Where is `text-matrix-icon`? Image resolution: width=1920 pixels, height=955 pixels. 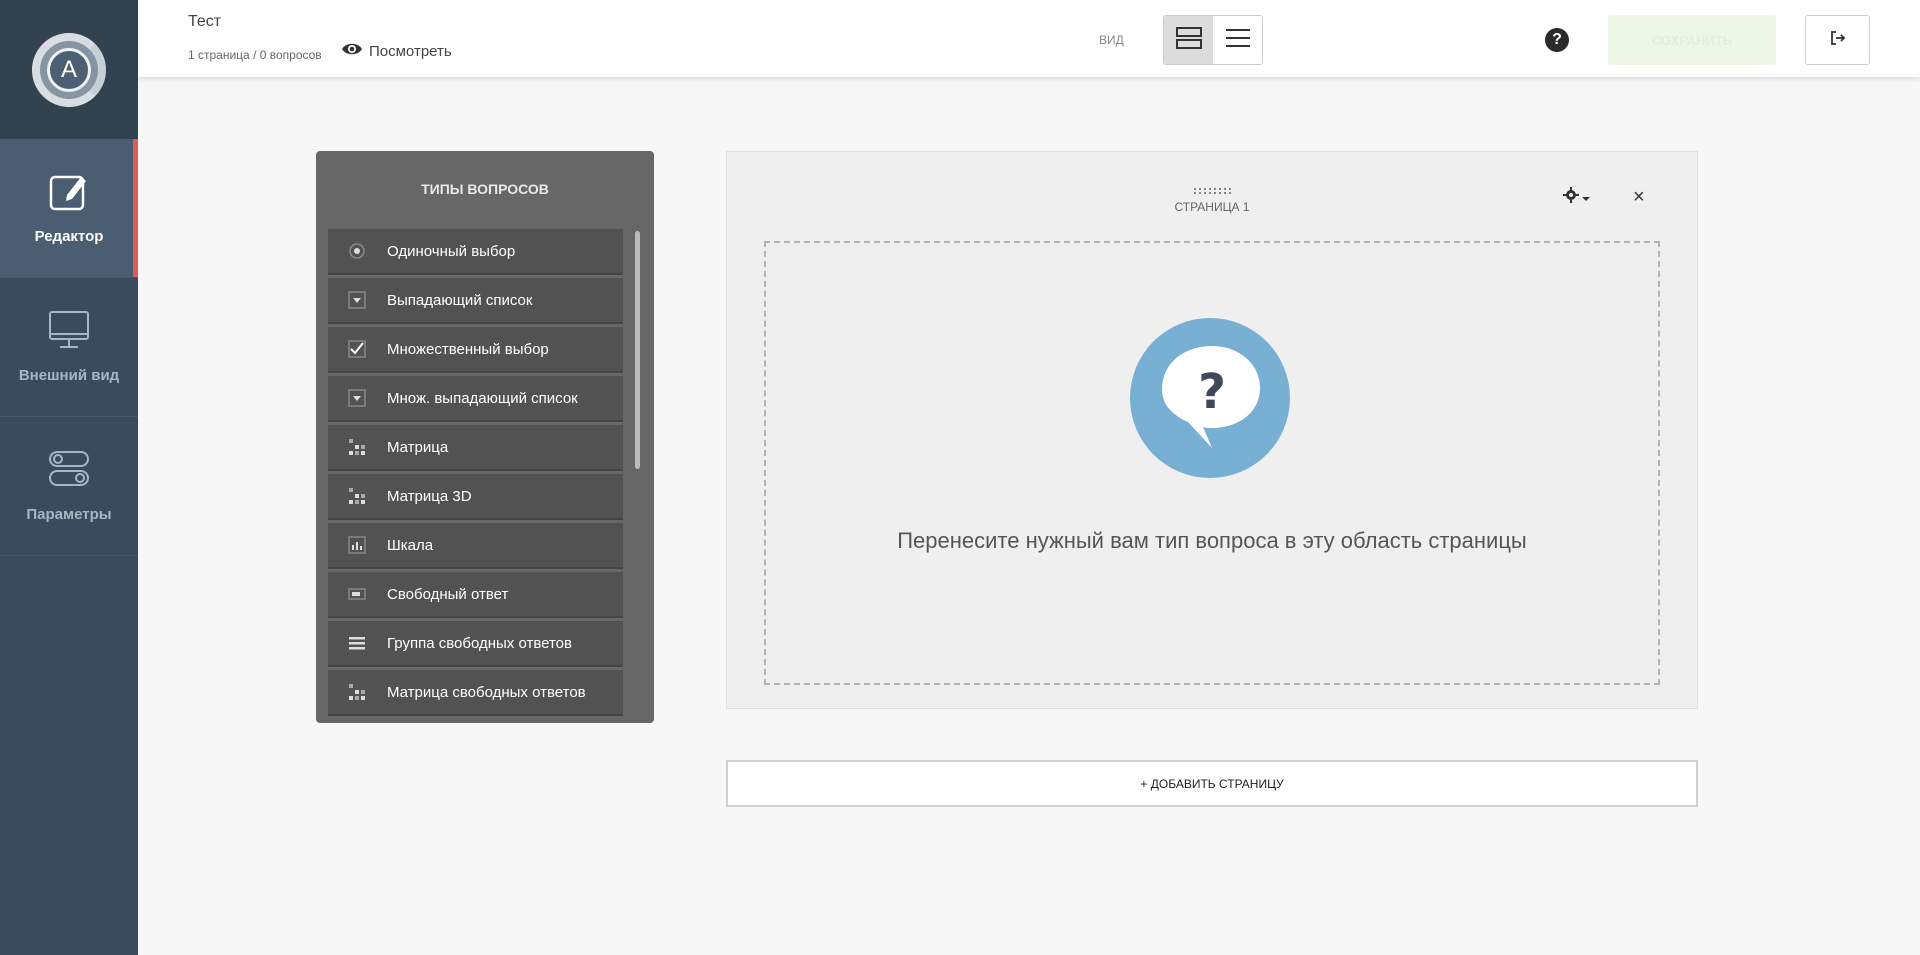 text-matrix-icon is located at coordinates (357, 692).